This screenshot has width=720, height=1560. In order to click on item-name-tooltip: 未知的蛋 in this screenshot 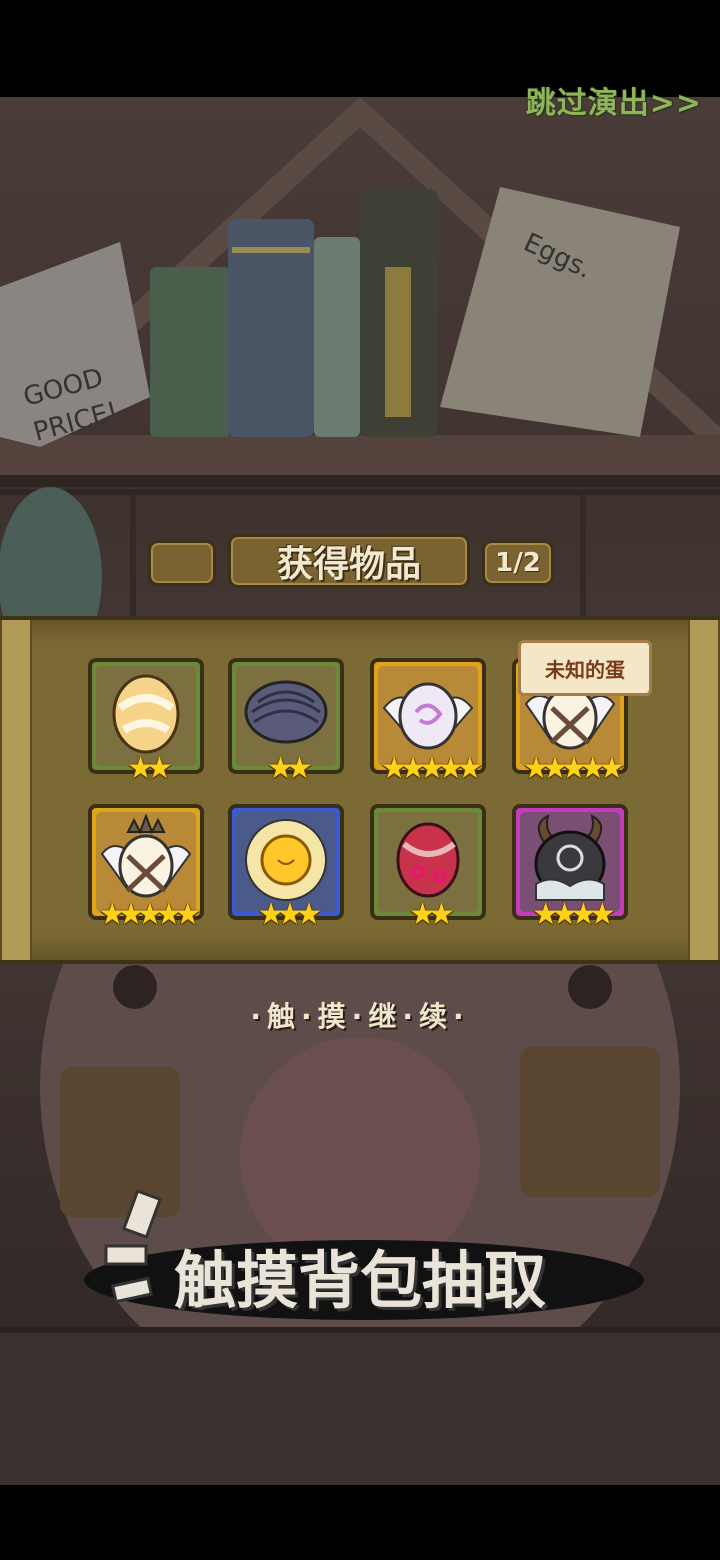, I will do `click(585, 668)`.